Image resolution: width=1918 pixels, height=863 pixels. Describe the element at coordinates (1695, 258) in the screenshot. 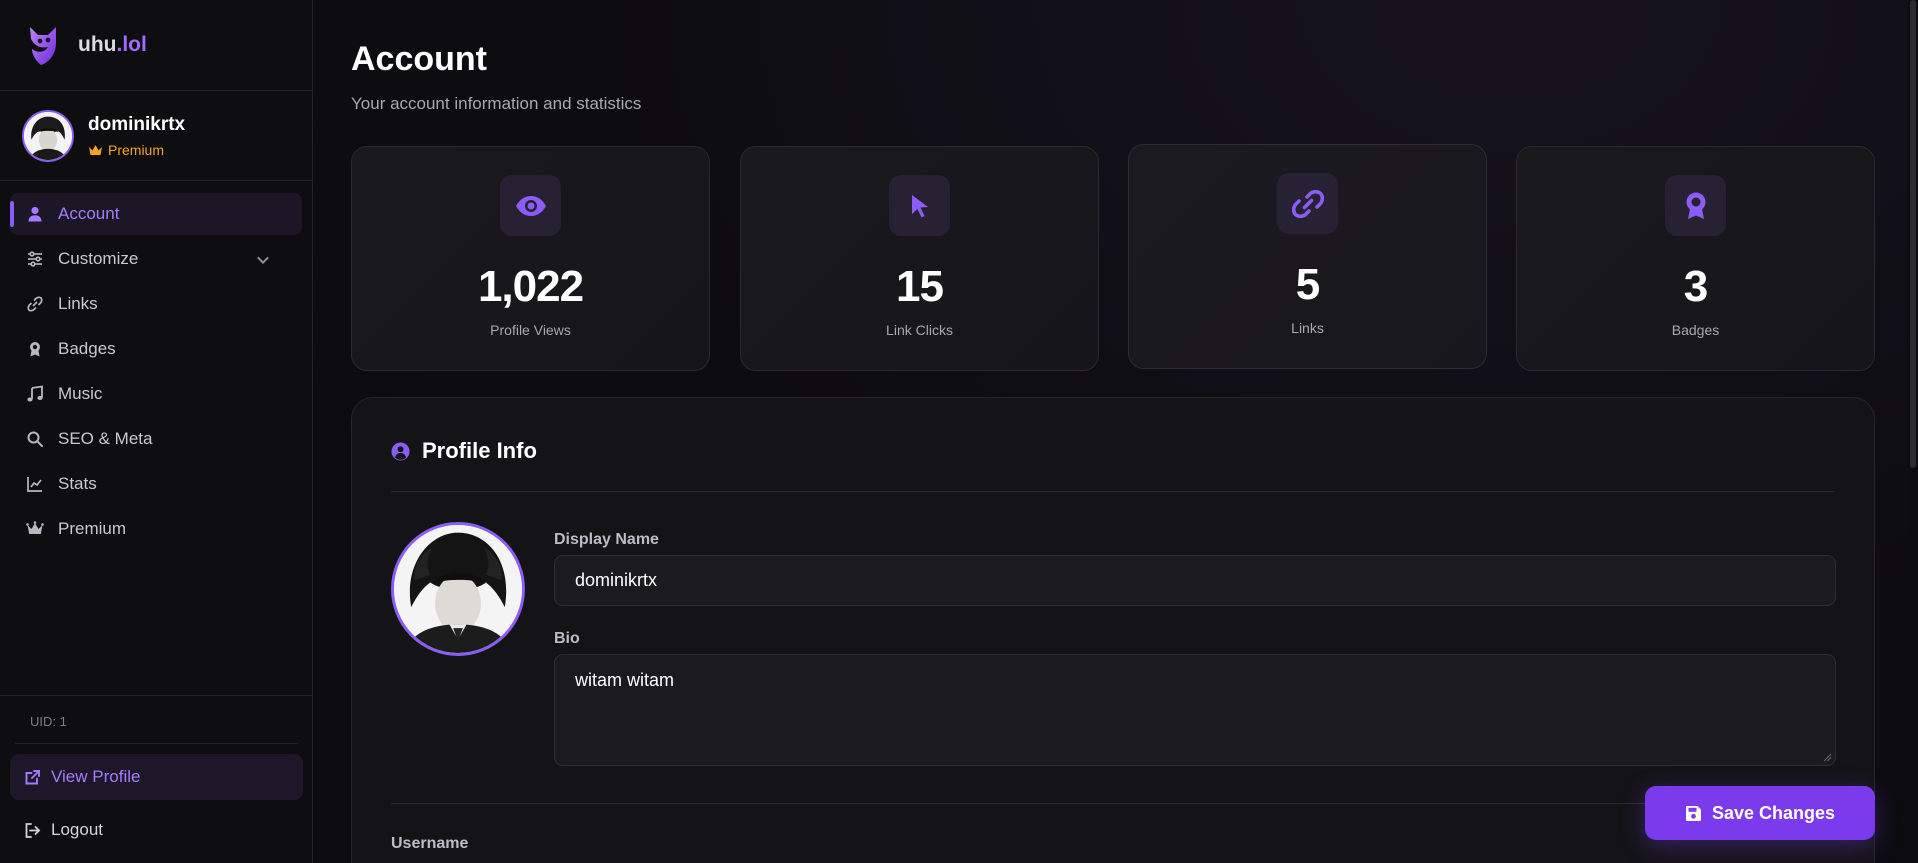

I see `stat-card-badges: 3 Badges` at that location.